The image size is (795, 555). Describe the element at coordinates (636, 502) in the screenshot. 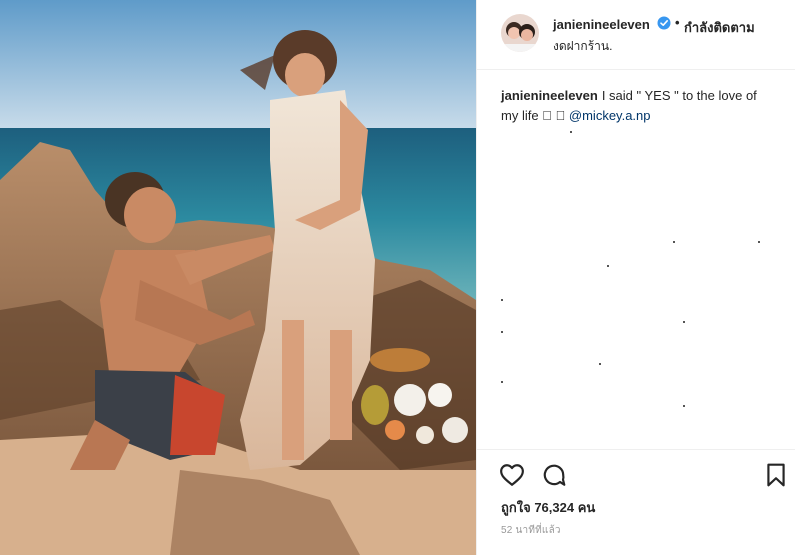

I see `post-actions: ถูกใจ 76,324 คน 52 นาทีที่แล้ว` at that location.